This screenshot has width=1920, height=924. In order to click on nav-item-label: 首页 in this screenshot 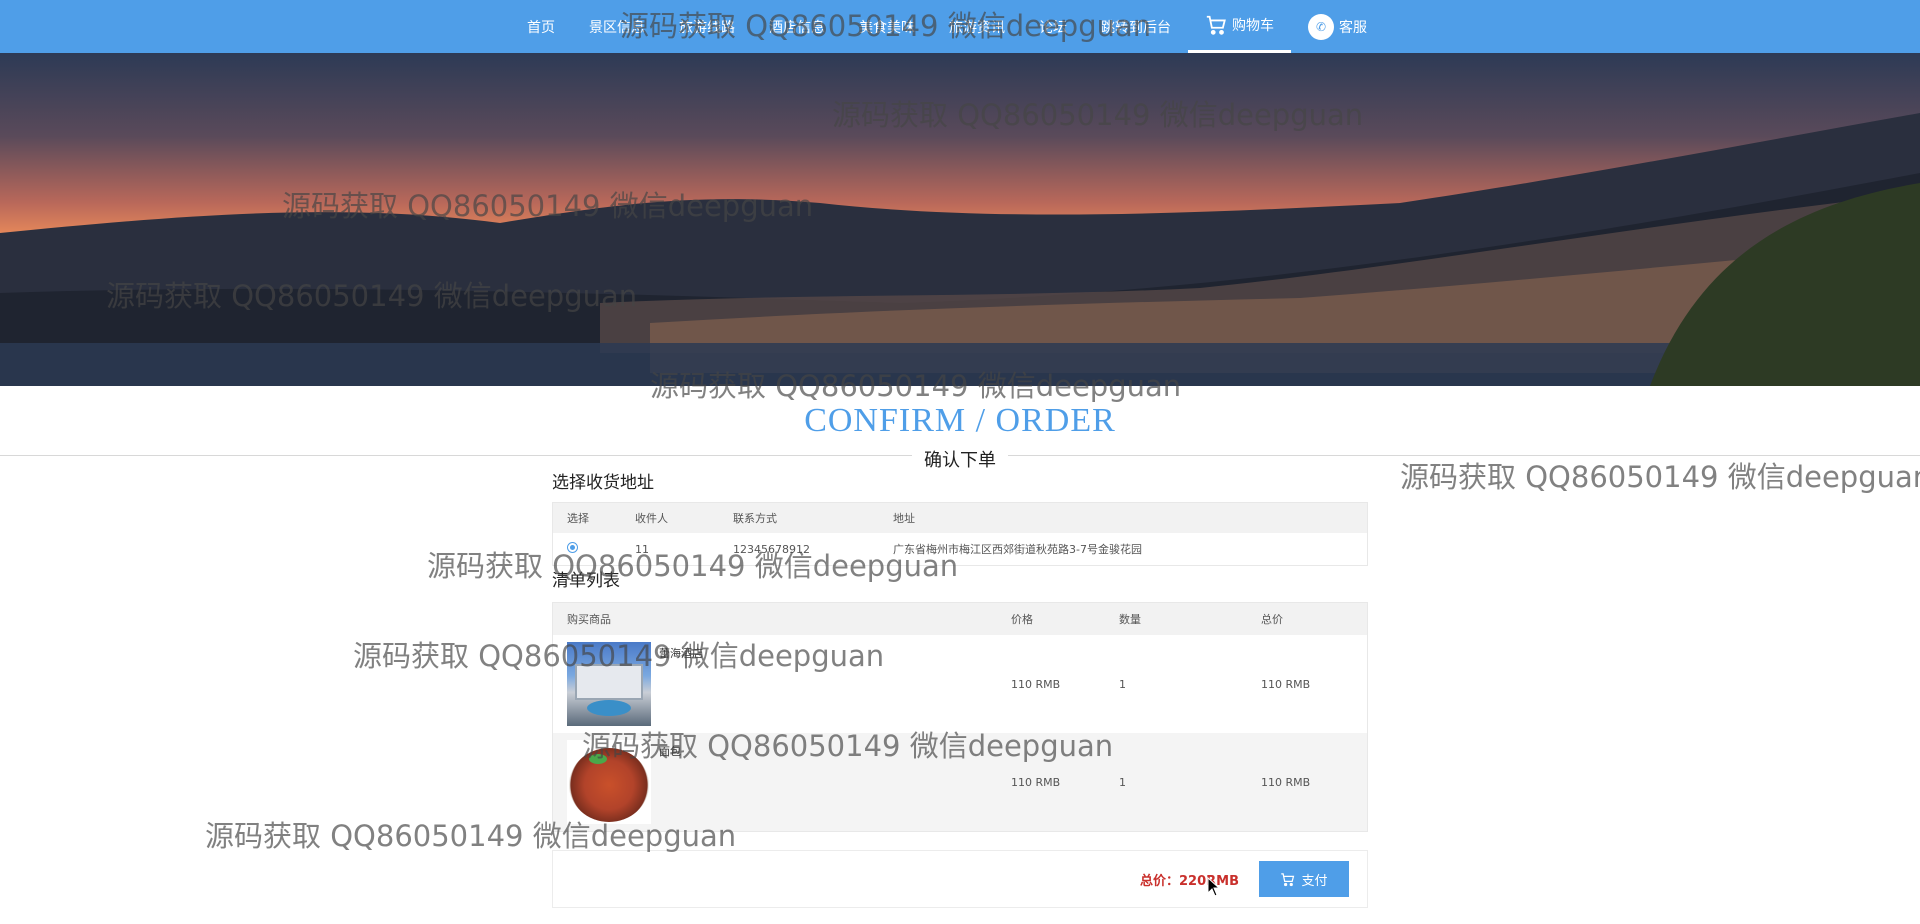, I will do `click(541, 27)`.